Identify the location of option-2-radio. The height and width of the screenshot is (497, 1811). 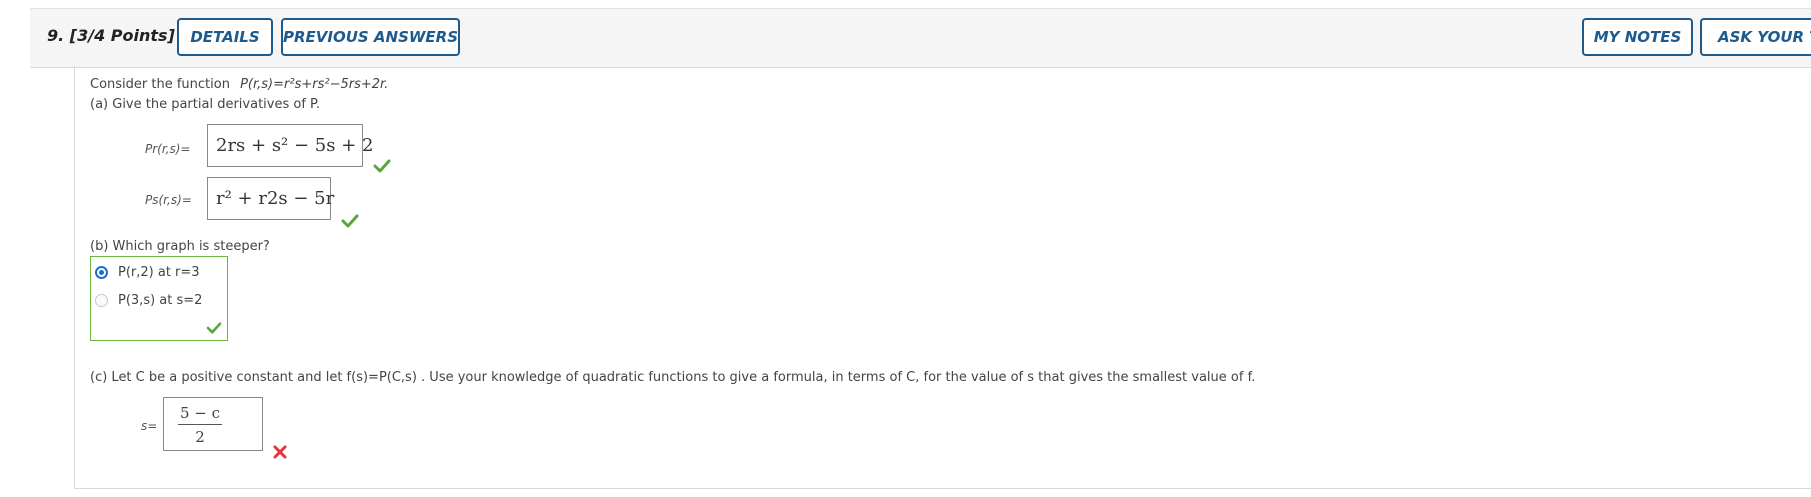
(101, 300).